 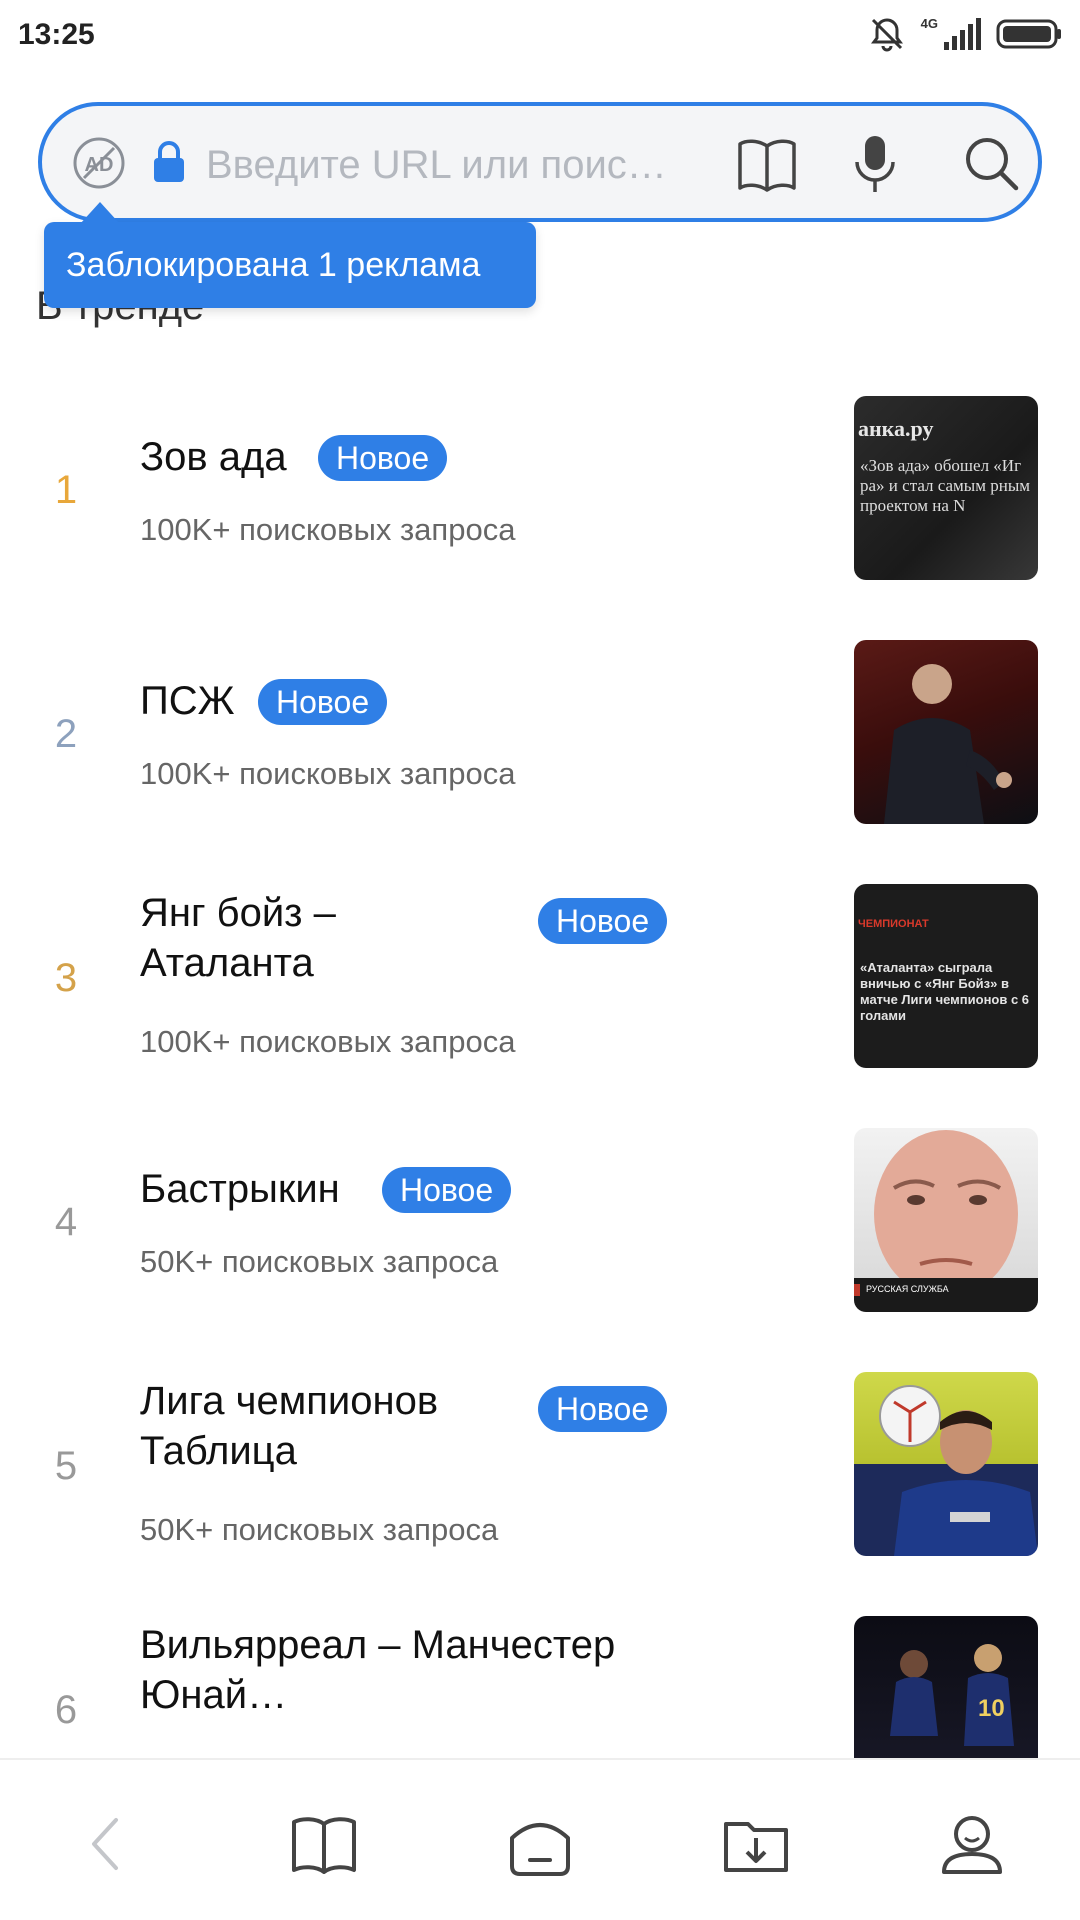 I want to click on signal-icon, so click(x=962, y=34).